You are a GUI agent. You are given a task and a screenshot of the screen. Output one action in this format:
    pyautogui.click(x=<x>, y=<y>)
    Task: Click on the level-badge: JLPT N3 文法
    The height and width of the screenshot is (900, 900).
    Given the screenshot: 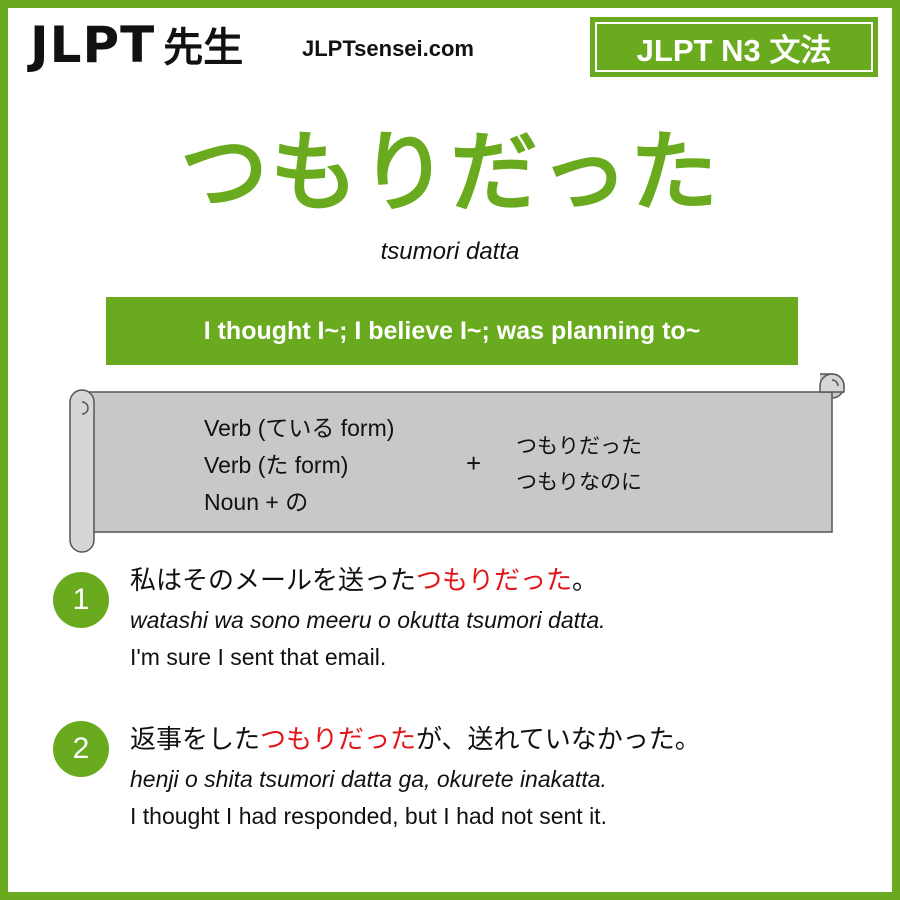 What is the action you would take?
    pyautogui.click(x=734, y=47)
    